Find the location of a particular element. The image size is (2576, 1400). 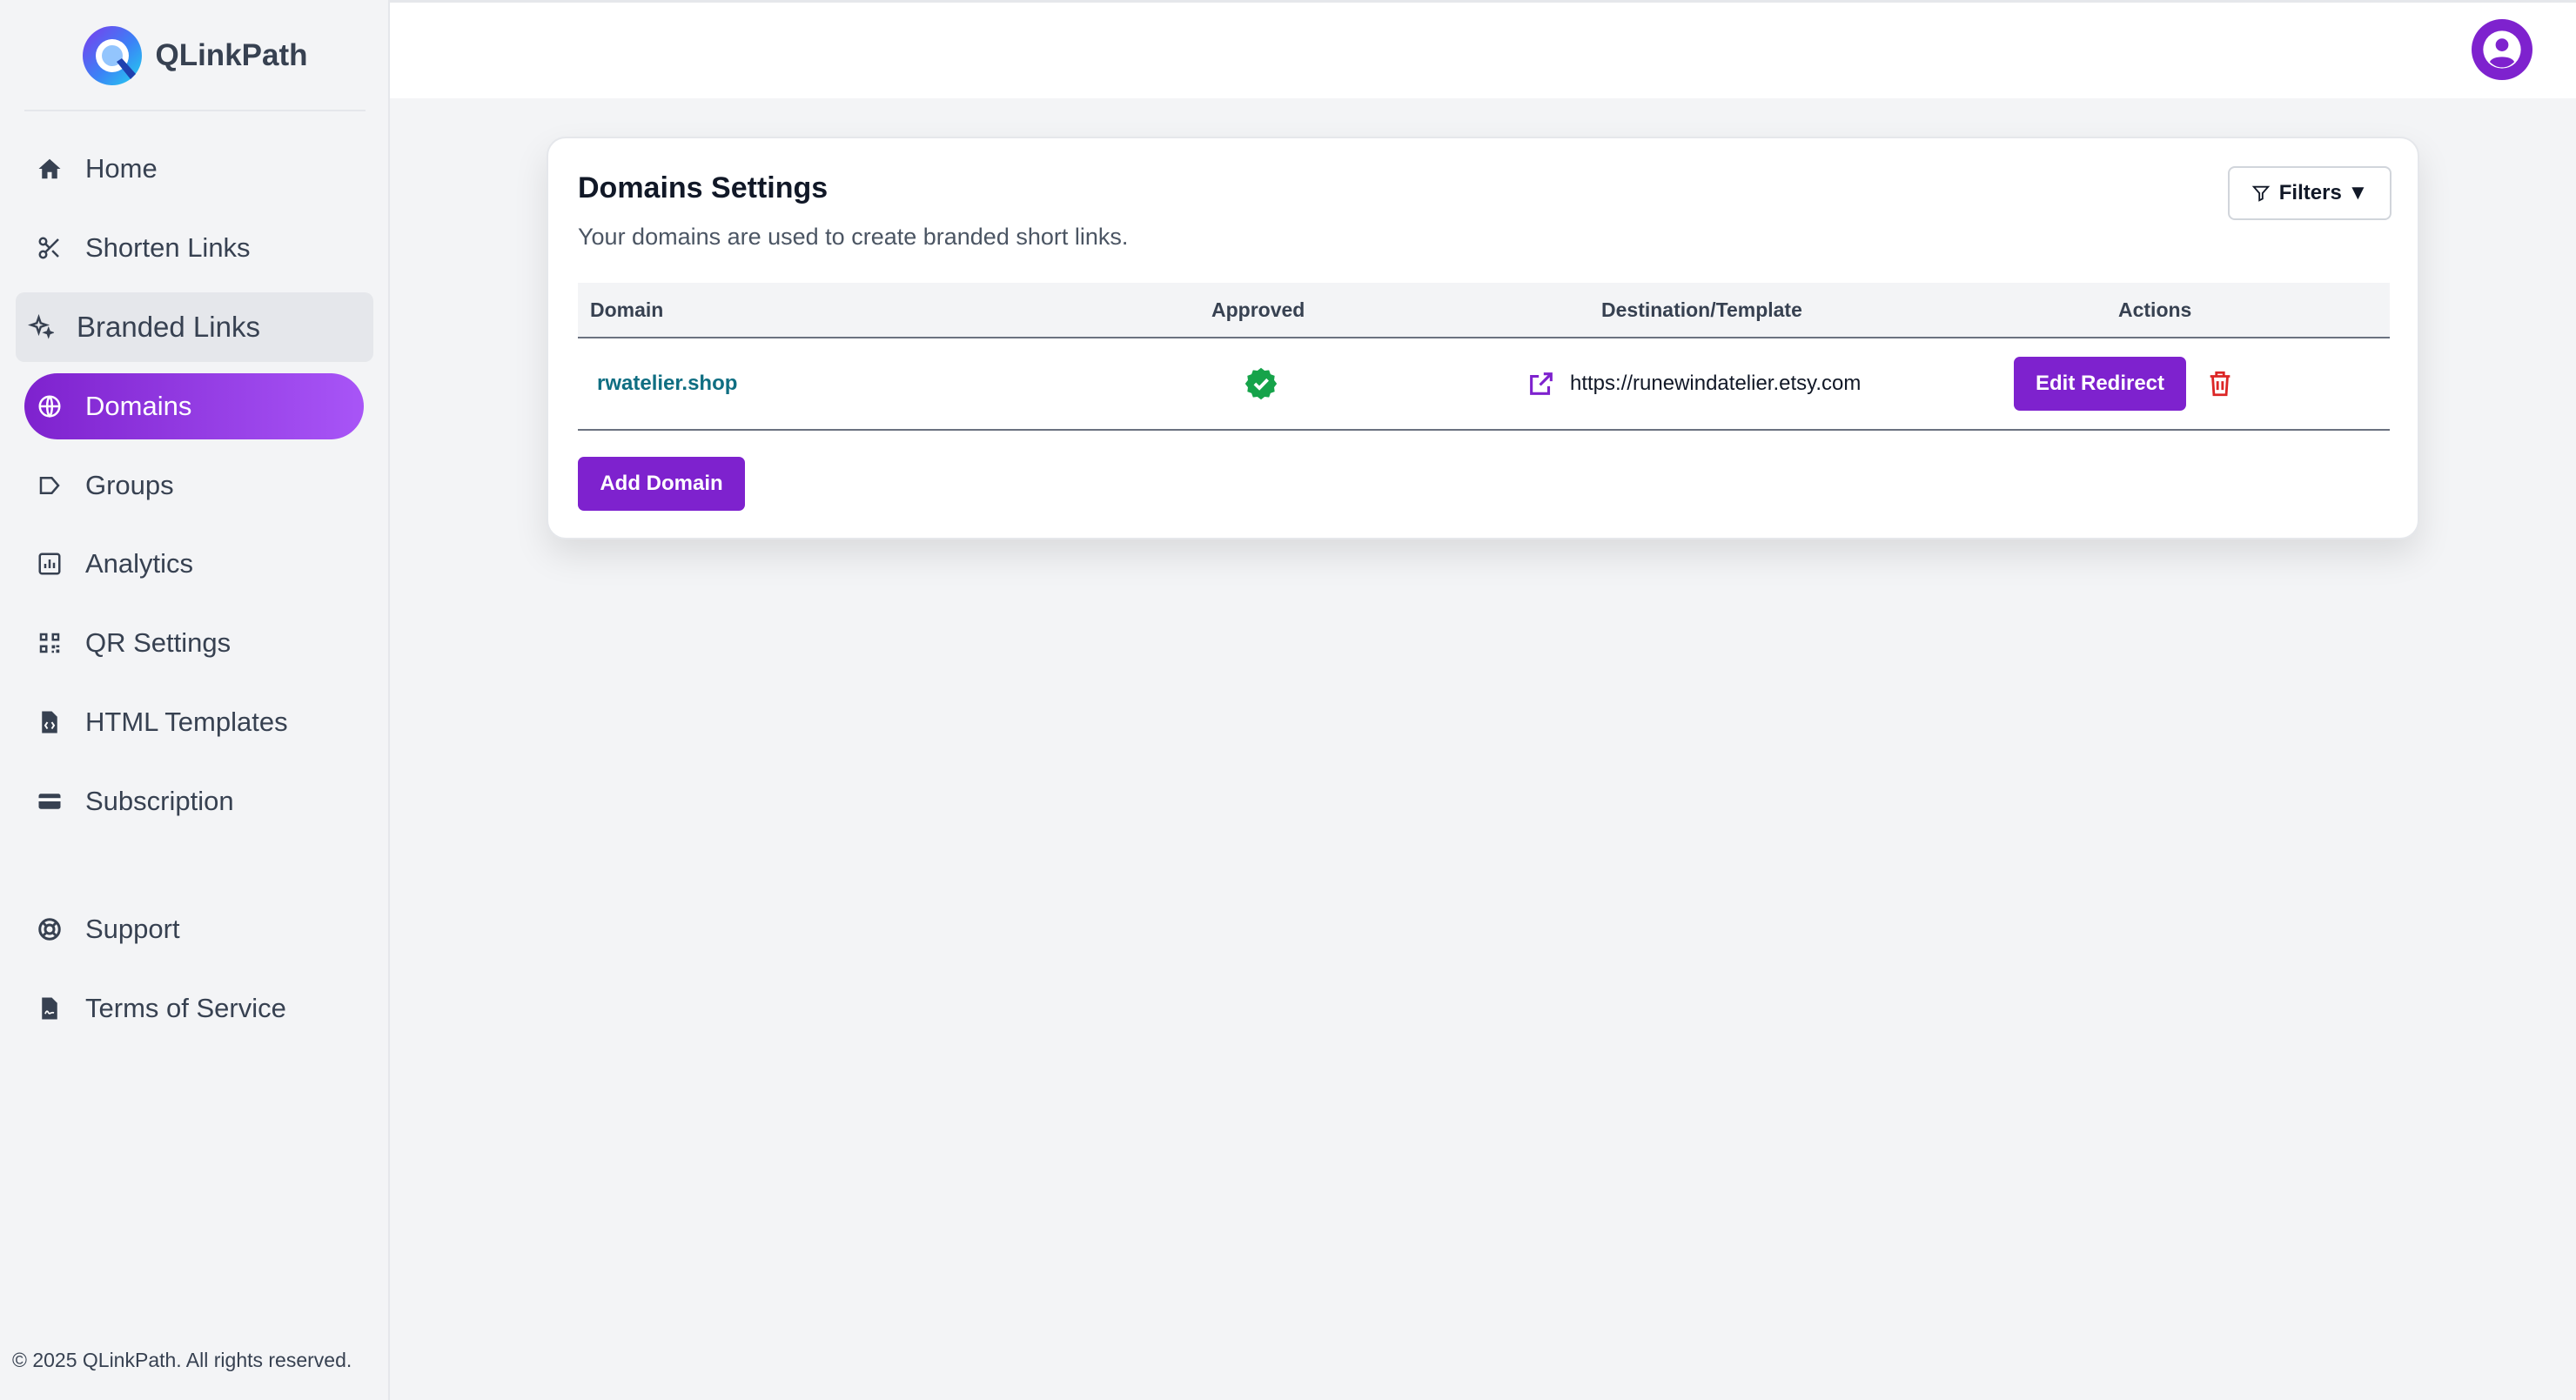

external-link-icon is located at coordinates (1541, 383).